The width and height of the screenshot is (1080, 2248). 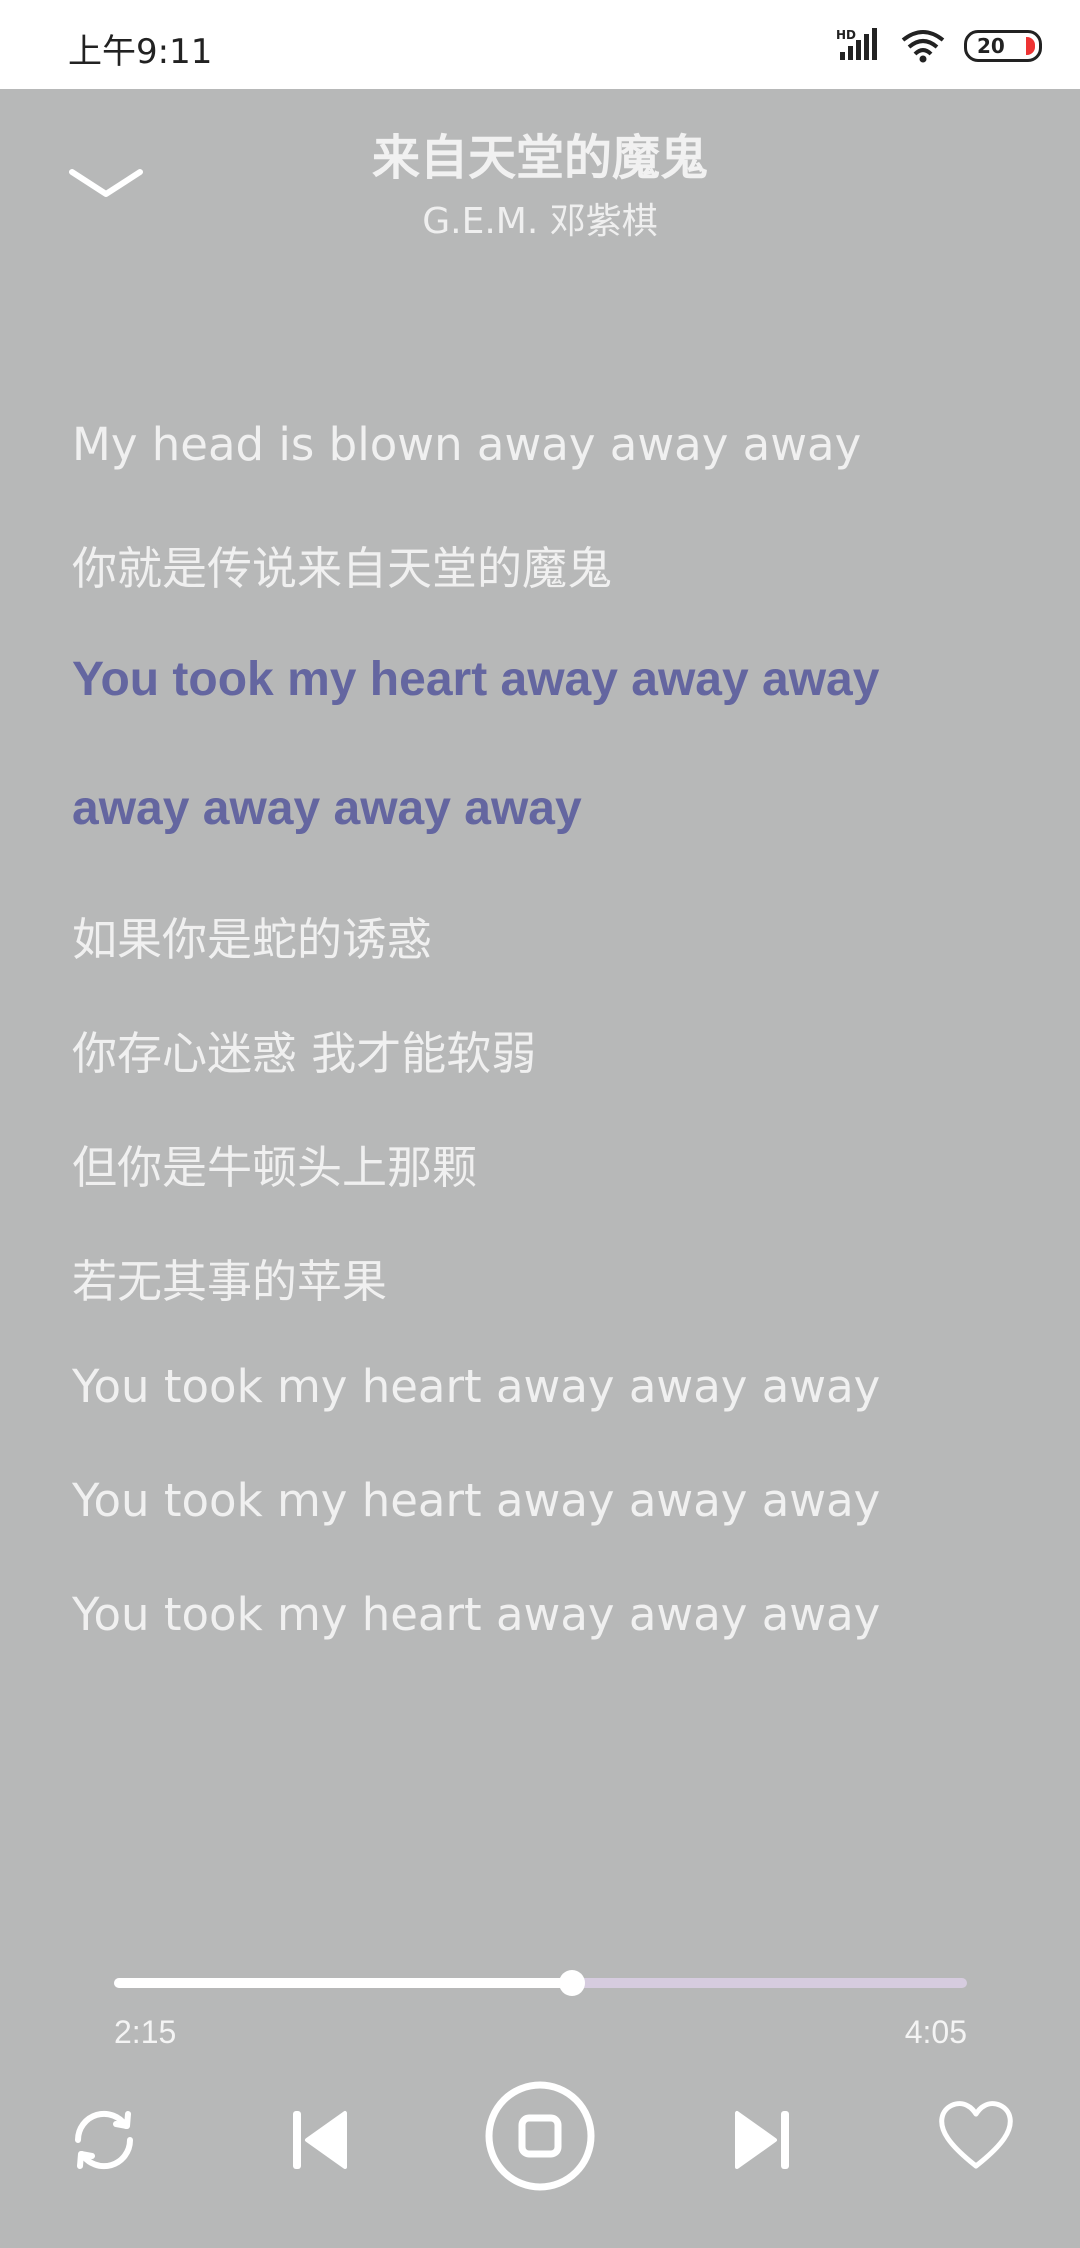 What do you see at coordinates (304, 1053) in the screenshot?
I see `lyric-line: 你存心迷惑 我才能软弱` at bounding box center [304, 1053].